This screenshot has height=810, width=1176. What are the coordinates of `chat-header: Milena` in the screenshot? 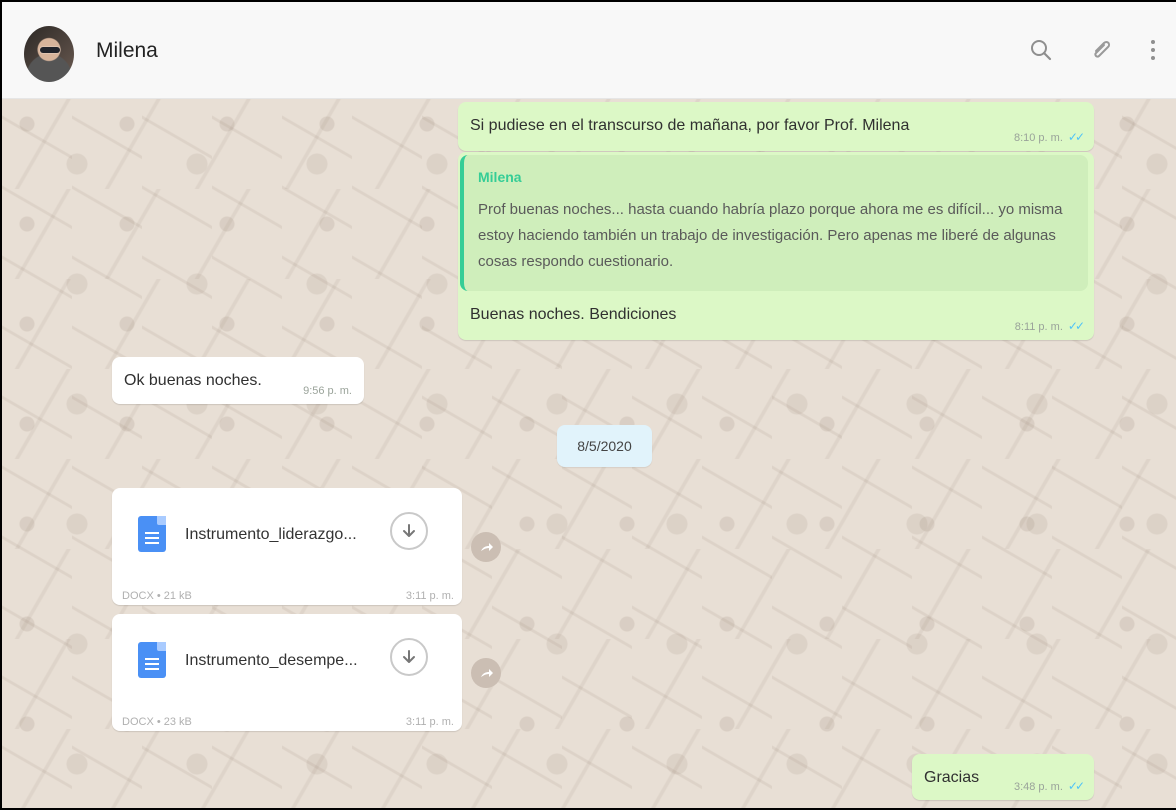 It's located at (589, 50).